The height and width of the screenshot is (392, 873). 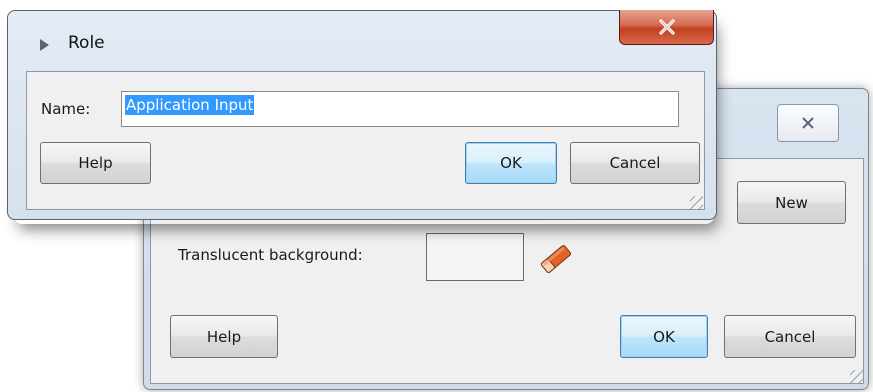 What do you see at coordinates (44, 46) in the screenshot?
I see `triangle-right-icon` at bounding box center [44, 46].